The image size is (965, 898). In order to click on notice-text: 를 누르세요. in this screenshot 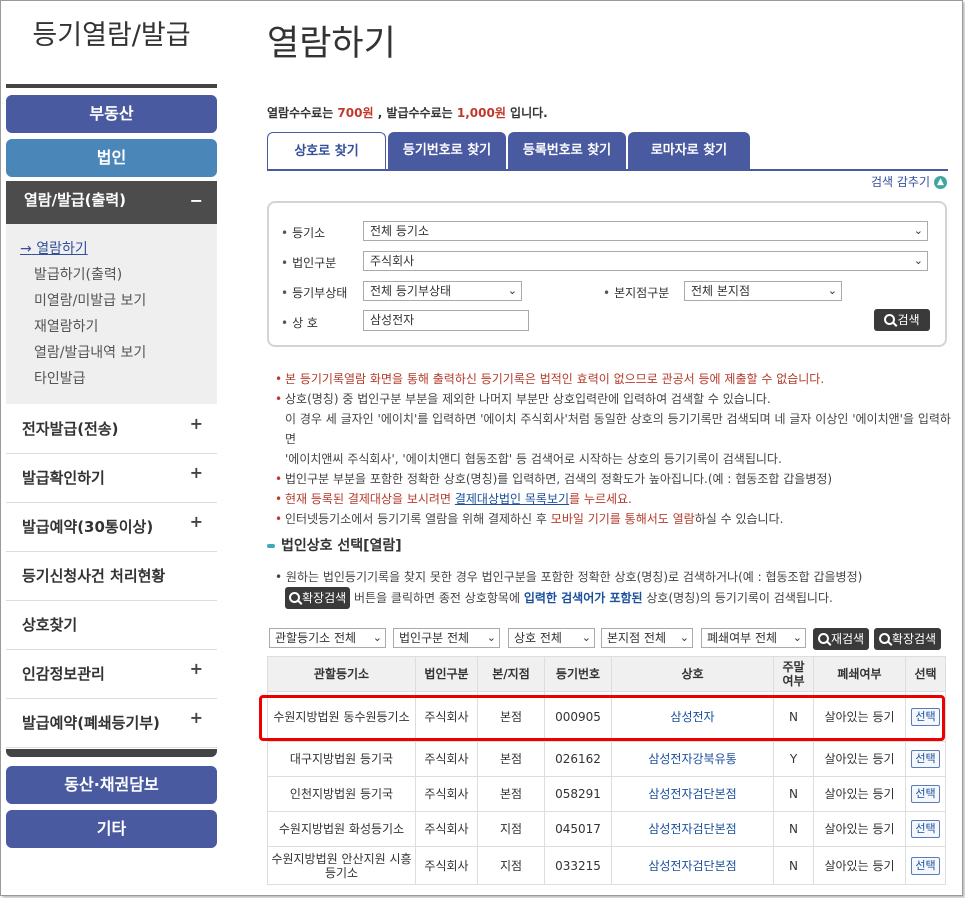, I will do `click(600, 499)`.